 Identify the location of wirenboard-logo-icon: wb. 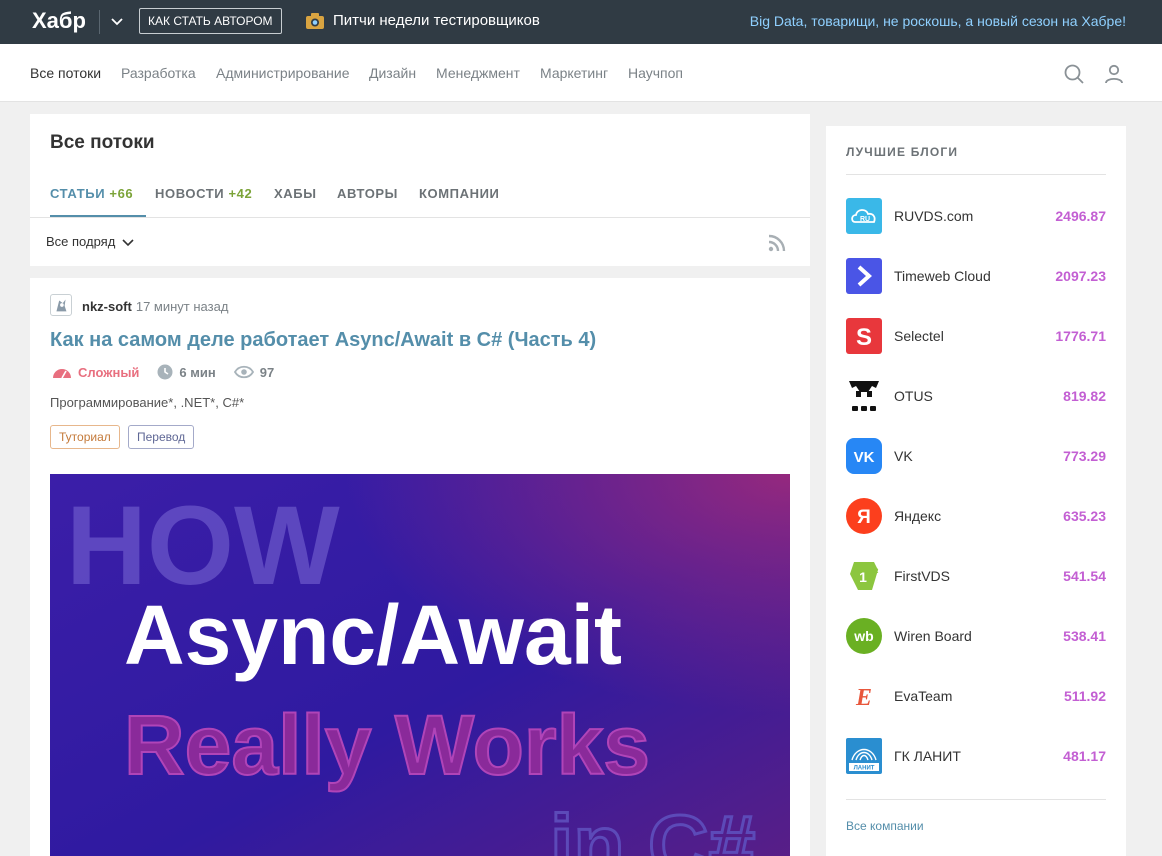
(864, 636).